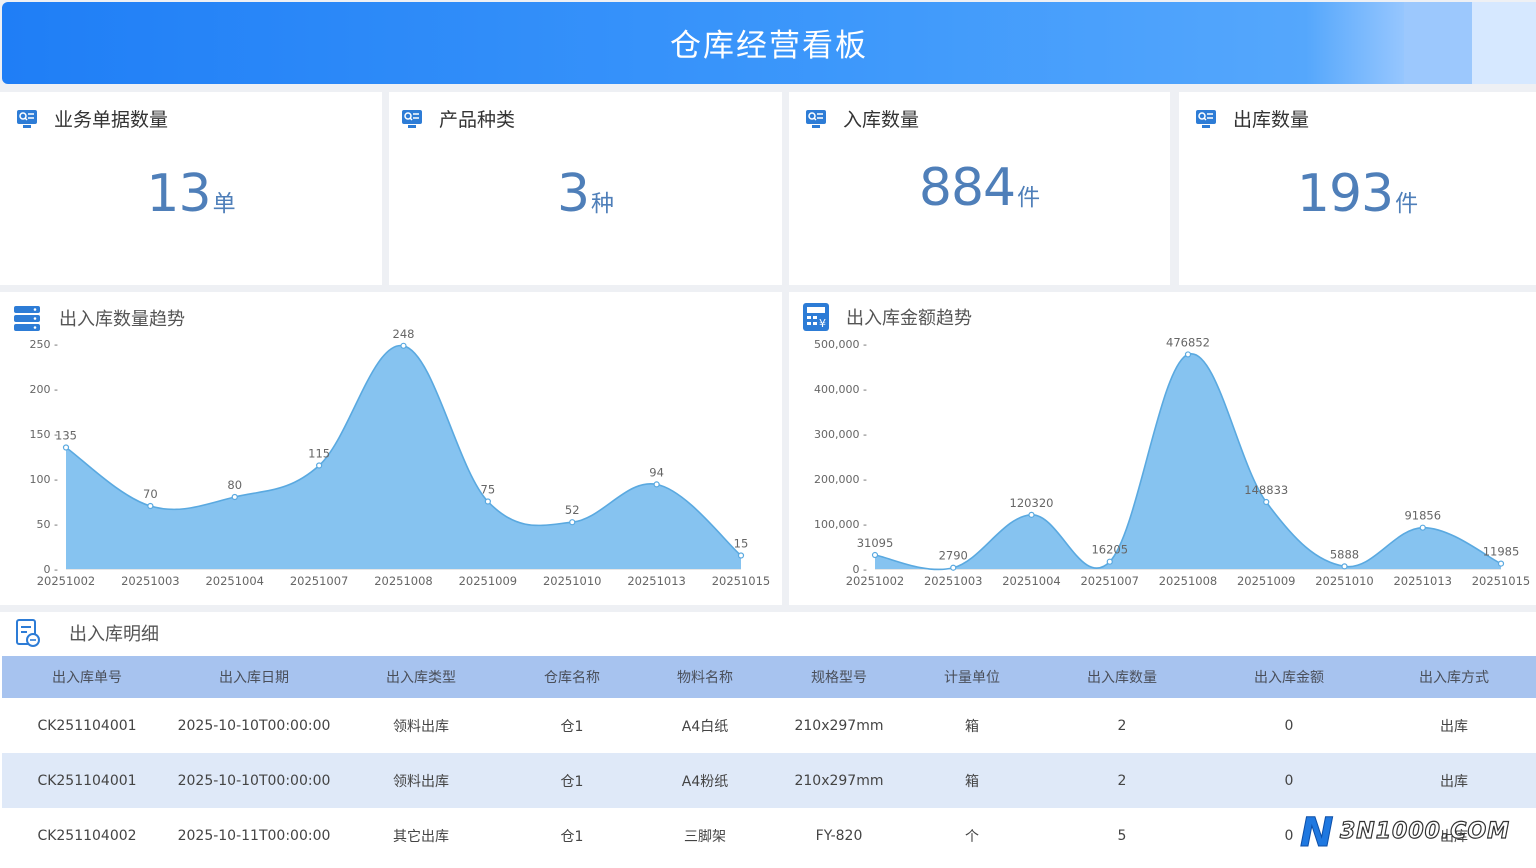 The image size is (1536, 868). Describe the element at coordinates (488, 490) in the screenshot. I see `data-label: 75` at that location.